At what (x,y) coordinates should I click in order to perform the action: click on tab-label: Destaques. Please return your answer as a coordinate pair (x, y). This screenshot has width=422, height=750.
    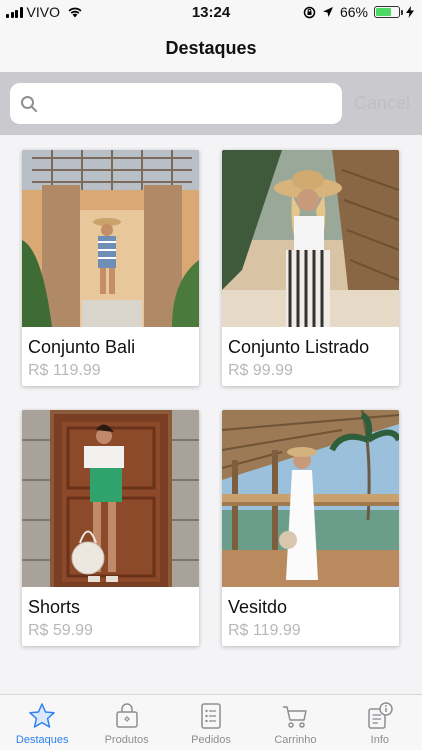
    Looking at the image, I should click on (42, 740).